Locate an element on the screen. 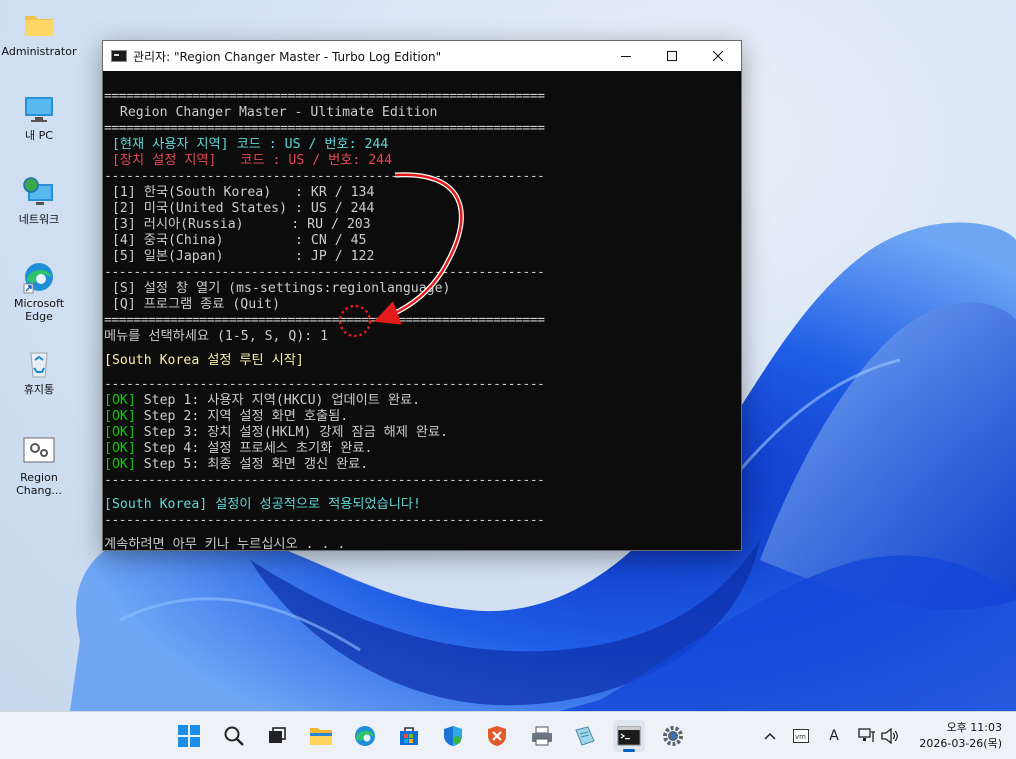  defender-button is located at coordinates (453, 736).